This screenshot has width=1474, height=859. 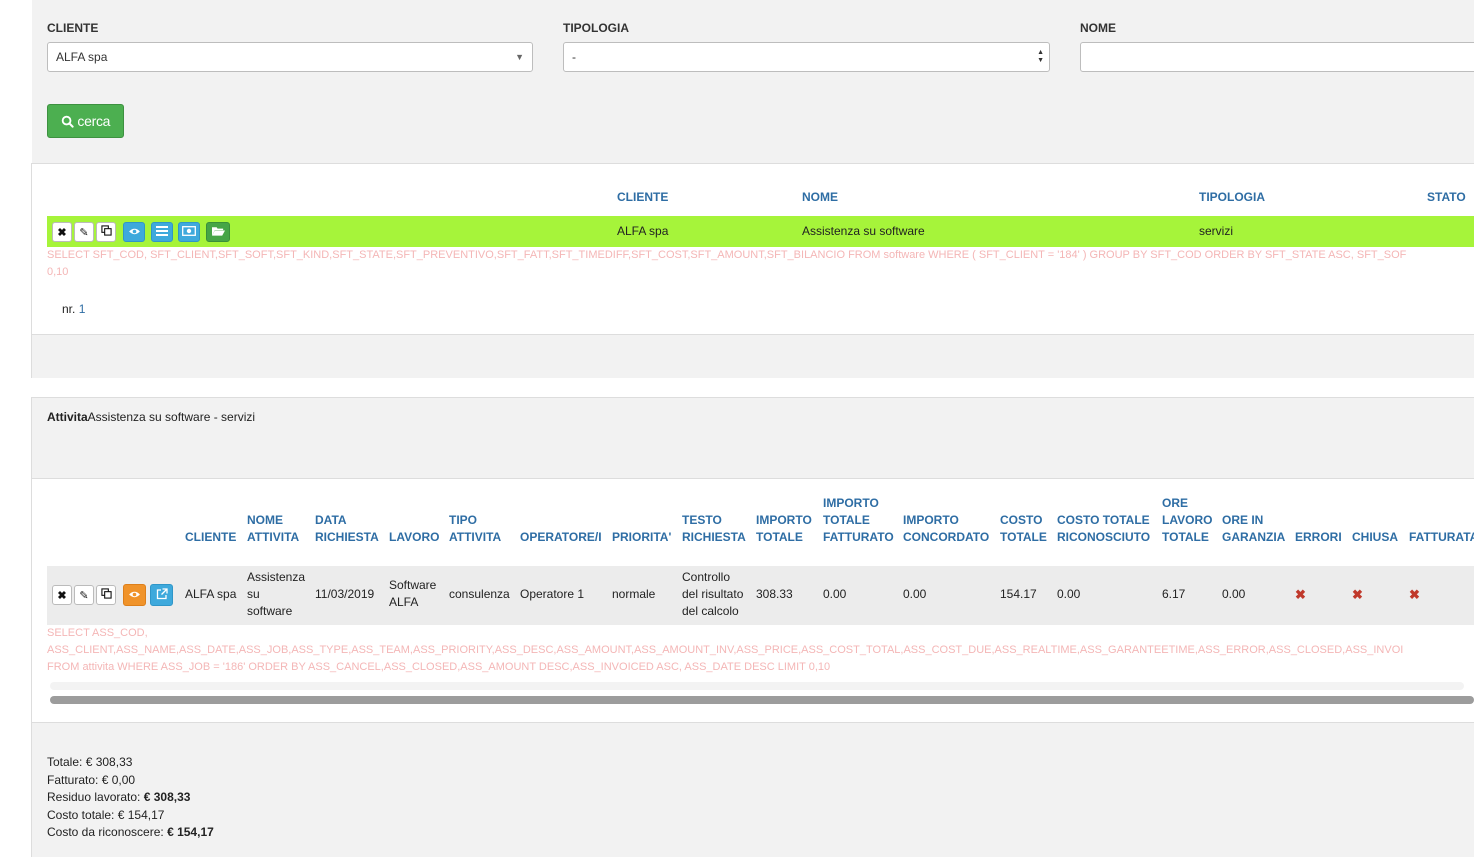 What do you see at coordinates (1023, 529) in the screenshot?
I see `col-header-costo-totale: COSTO TOTALE` at bounding box center [1023, 529].